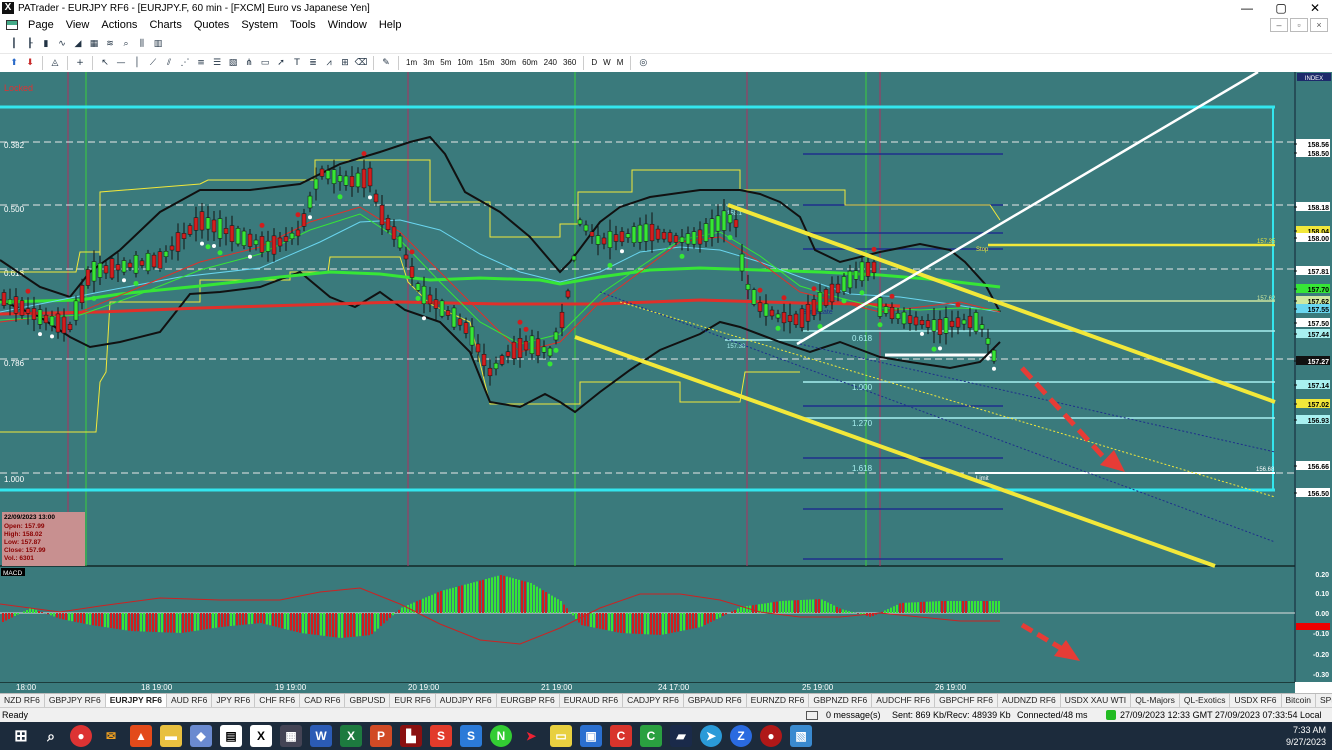 Image resolution: width=1332 pixels, height=750 pixels. Describe the element at coordinates (569, 63) in the screenshot. I see `tf-360: 360` at that location.